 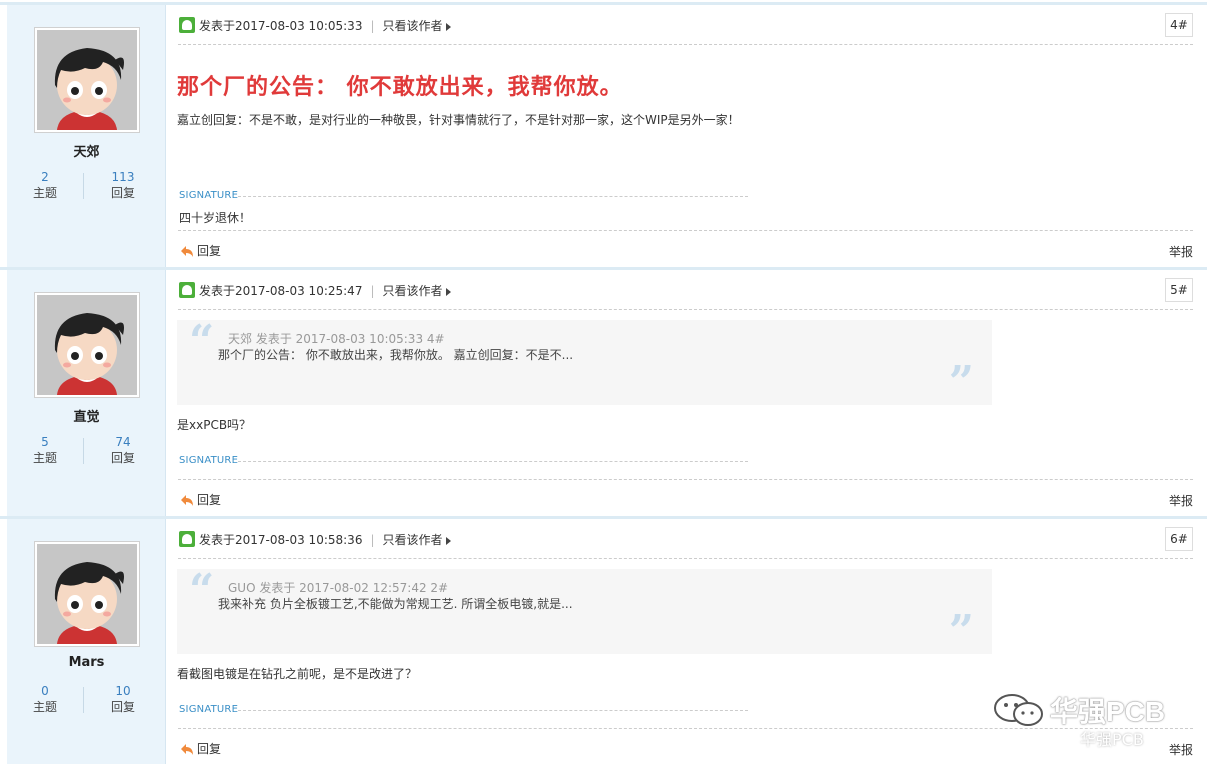 What do you see at coordinates (338, 588) in the screenshot?
I see `quote-header: GUO 发表于 2017-08-02 12:57:42 2#` at bounding box center [338, 588].